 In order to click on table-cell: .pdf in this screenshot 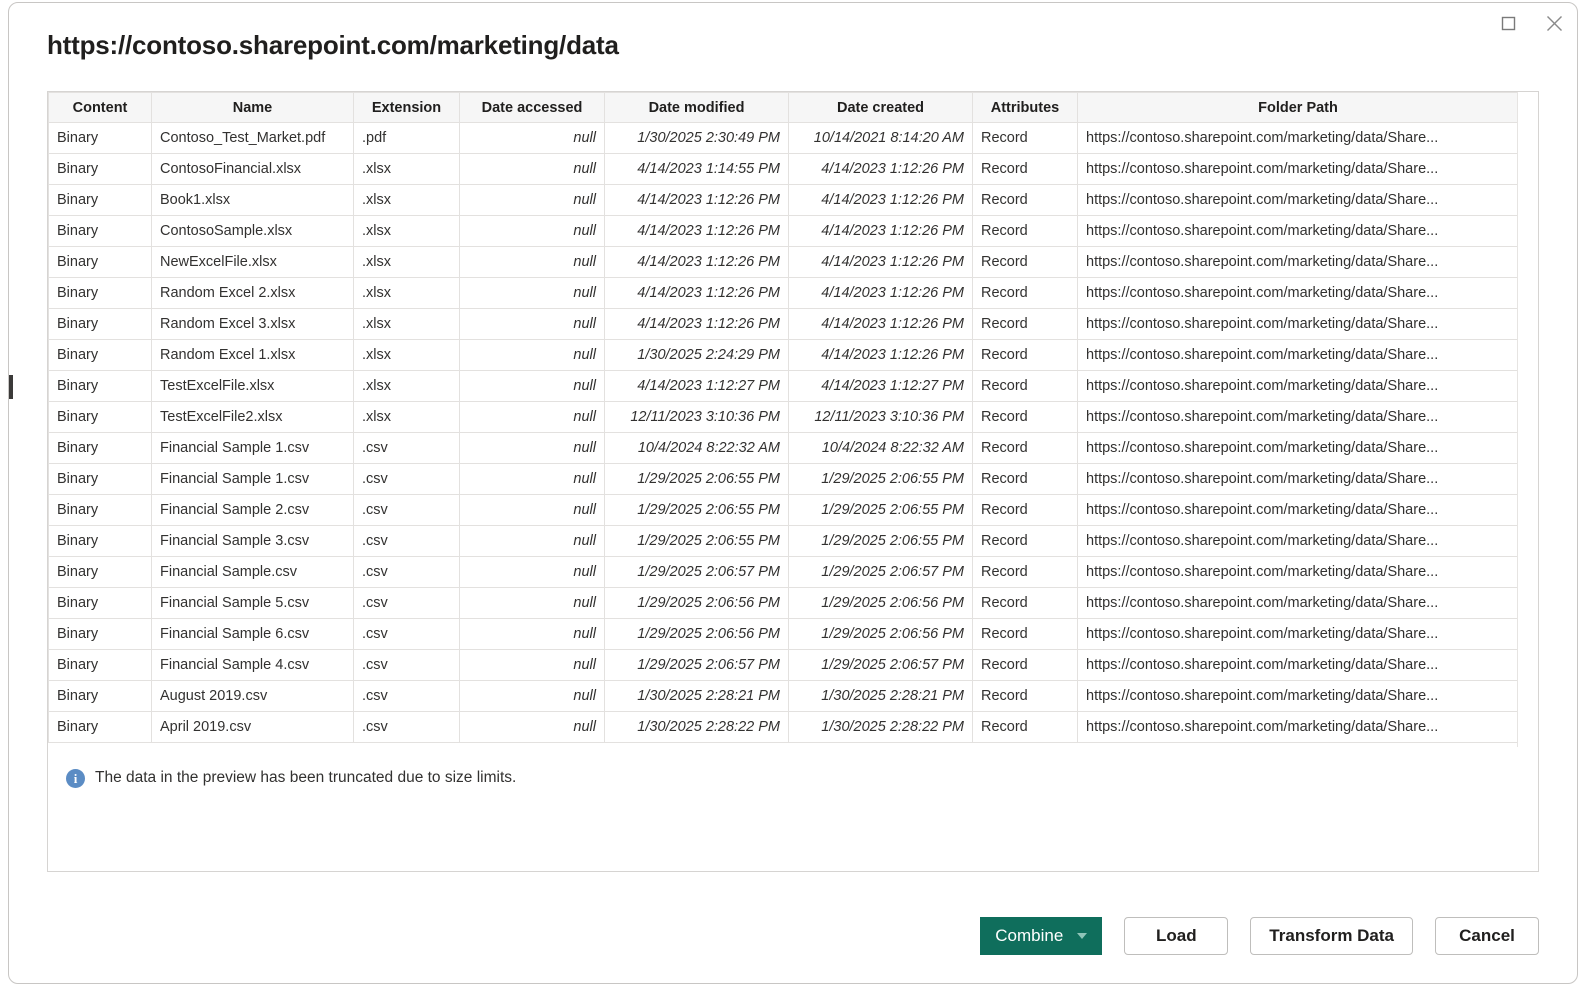, I will do `click(406, 138)`.